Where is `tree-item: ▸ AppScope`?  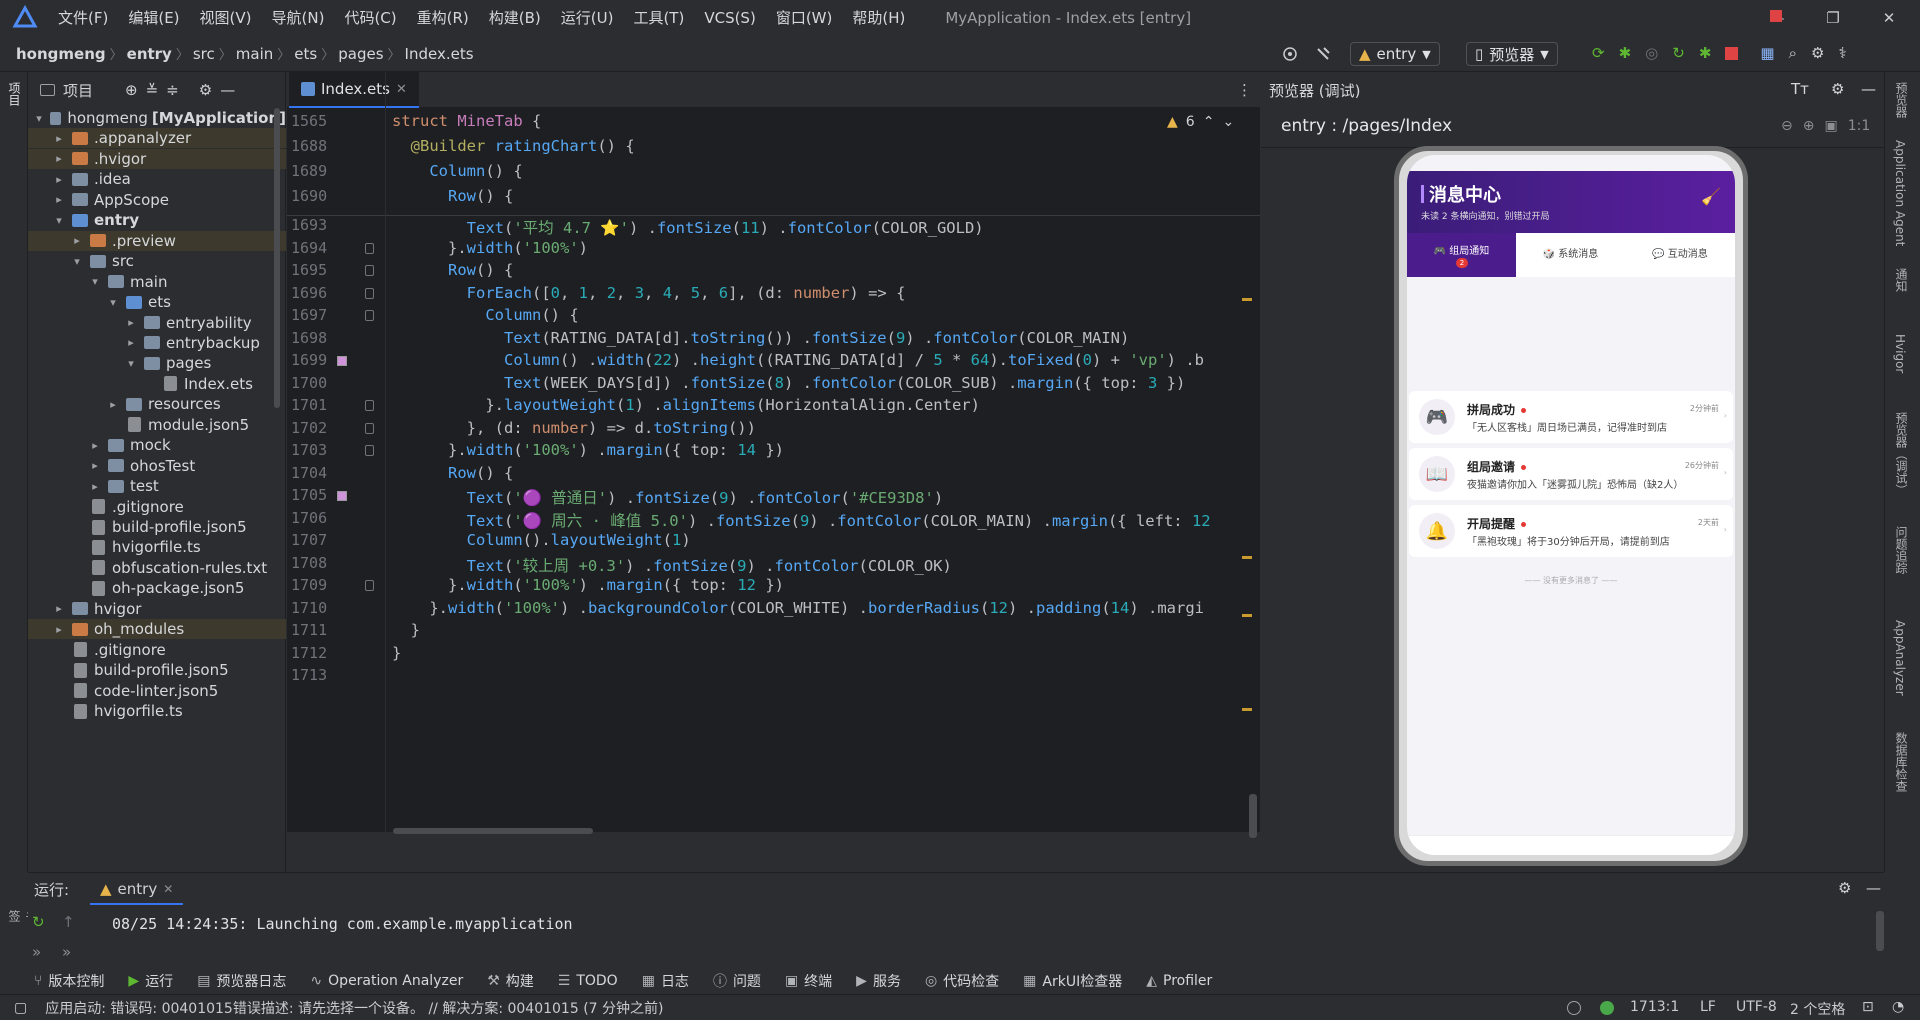
tree-item: ▸ AppScope is located at coordinates (157, 200).